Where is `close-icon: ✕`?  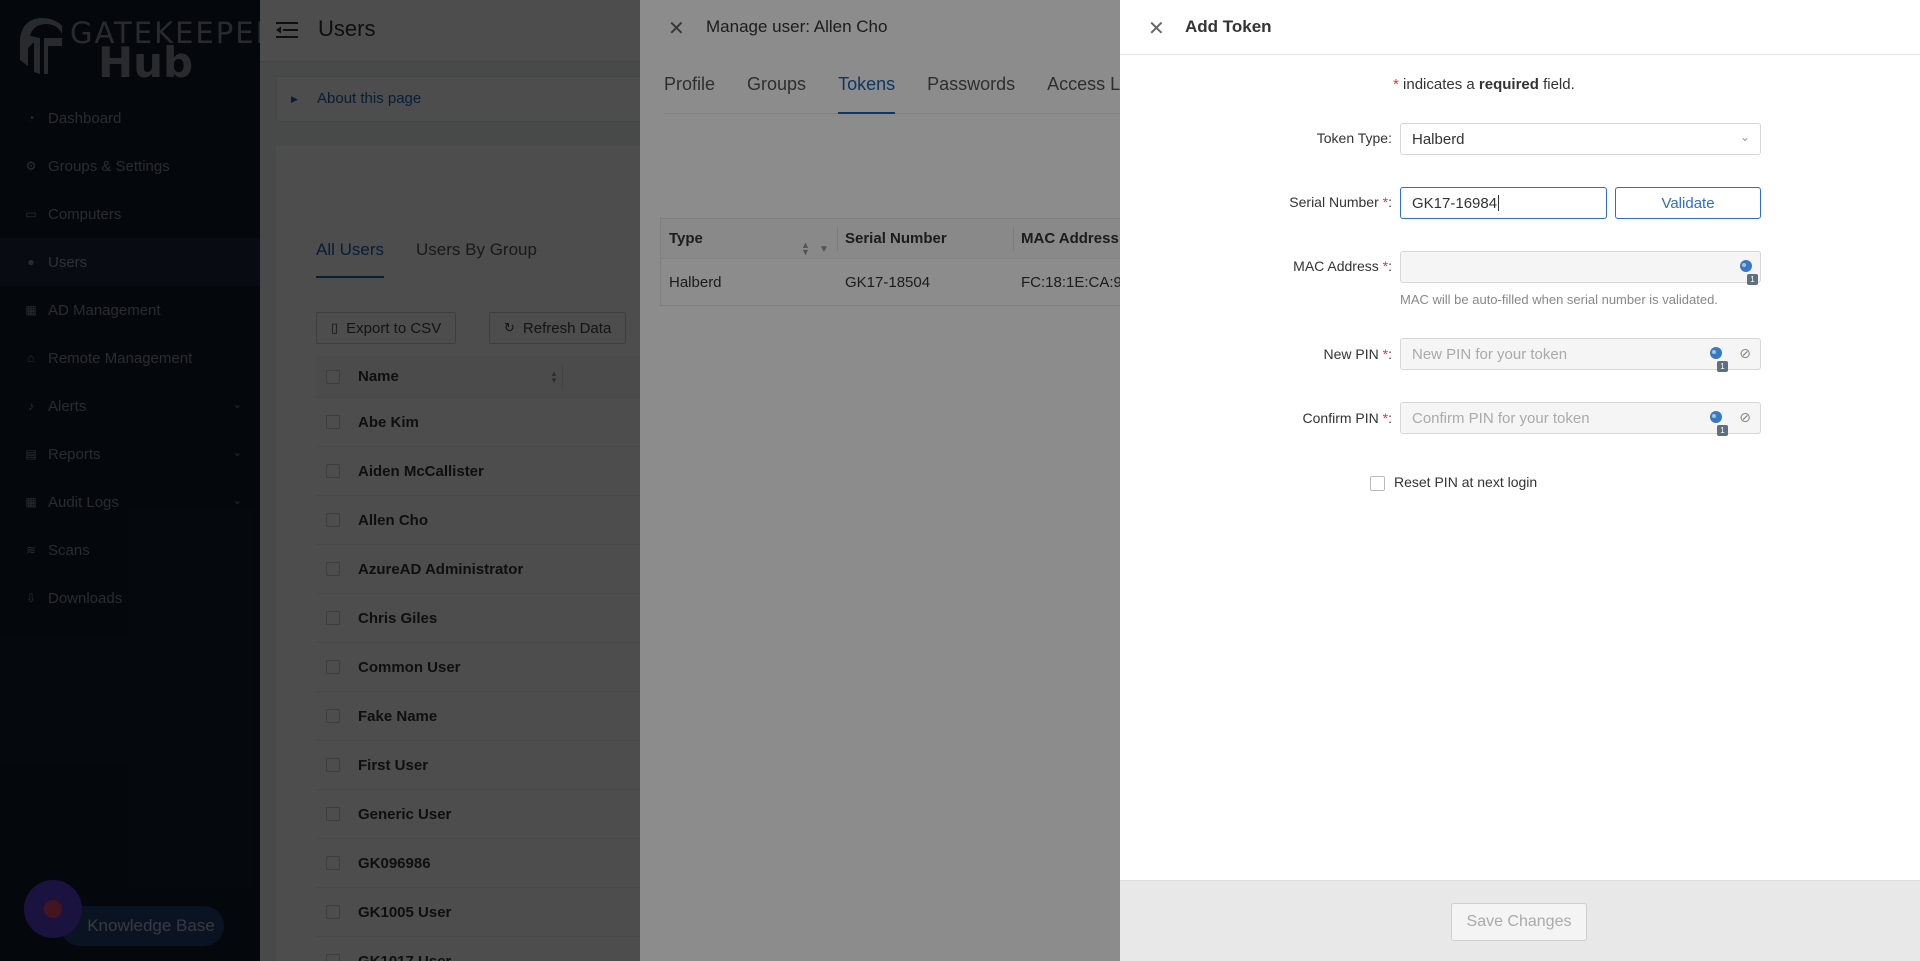 close-icon: ✕ is located at coordinates (1156, 28).